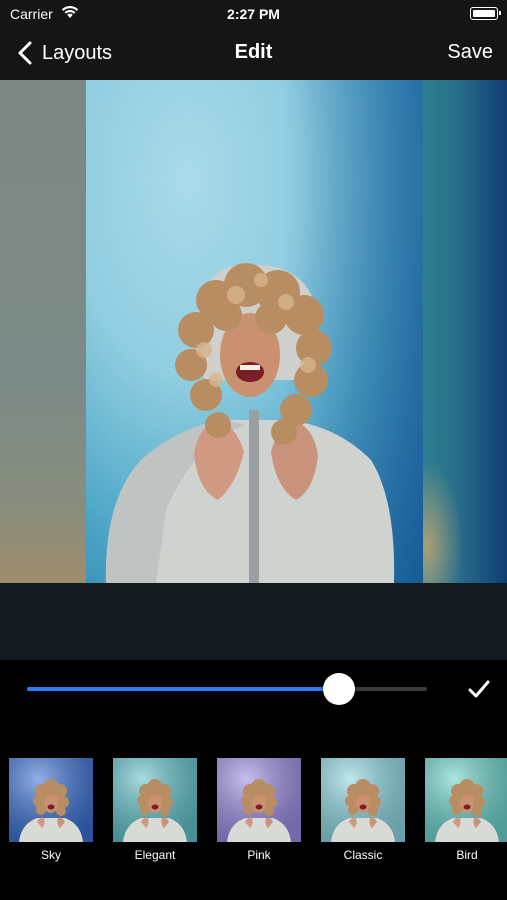 This screenshot has width=507, height=900. What do you see at coordinates (485, 13) in the screenshot?
I see `battery-icon` at bounding box center [485, 13].